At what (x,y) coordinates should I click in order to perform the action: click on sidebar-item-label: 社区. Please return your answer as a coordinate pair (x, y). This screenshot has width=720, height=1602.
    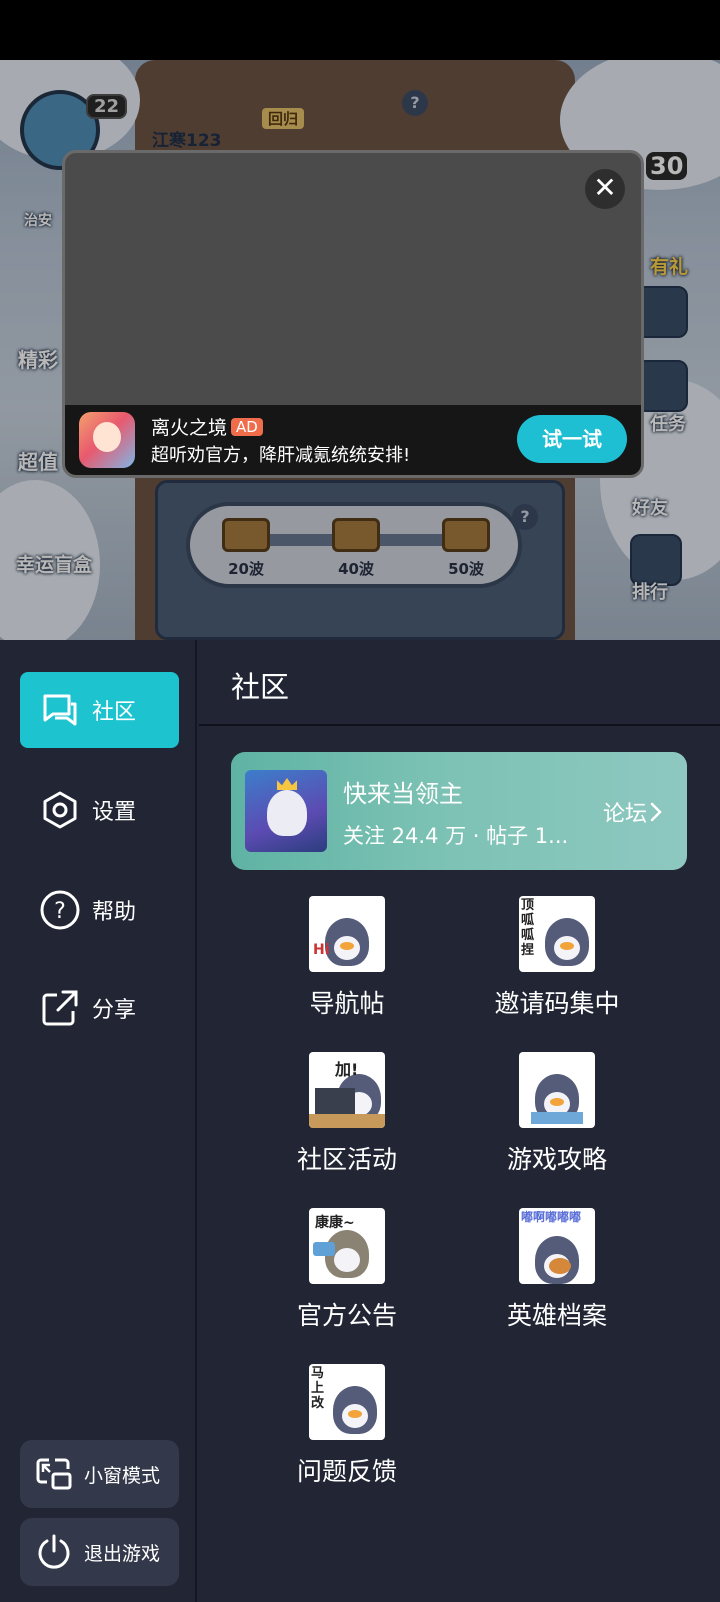
    Looking at the image, I should click on (114, 712).